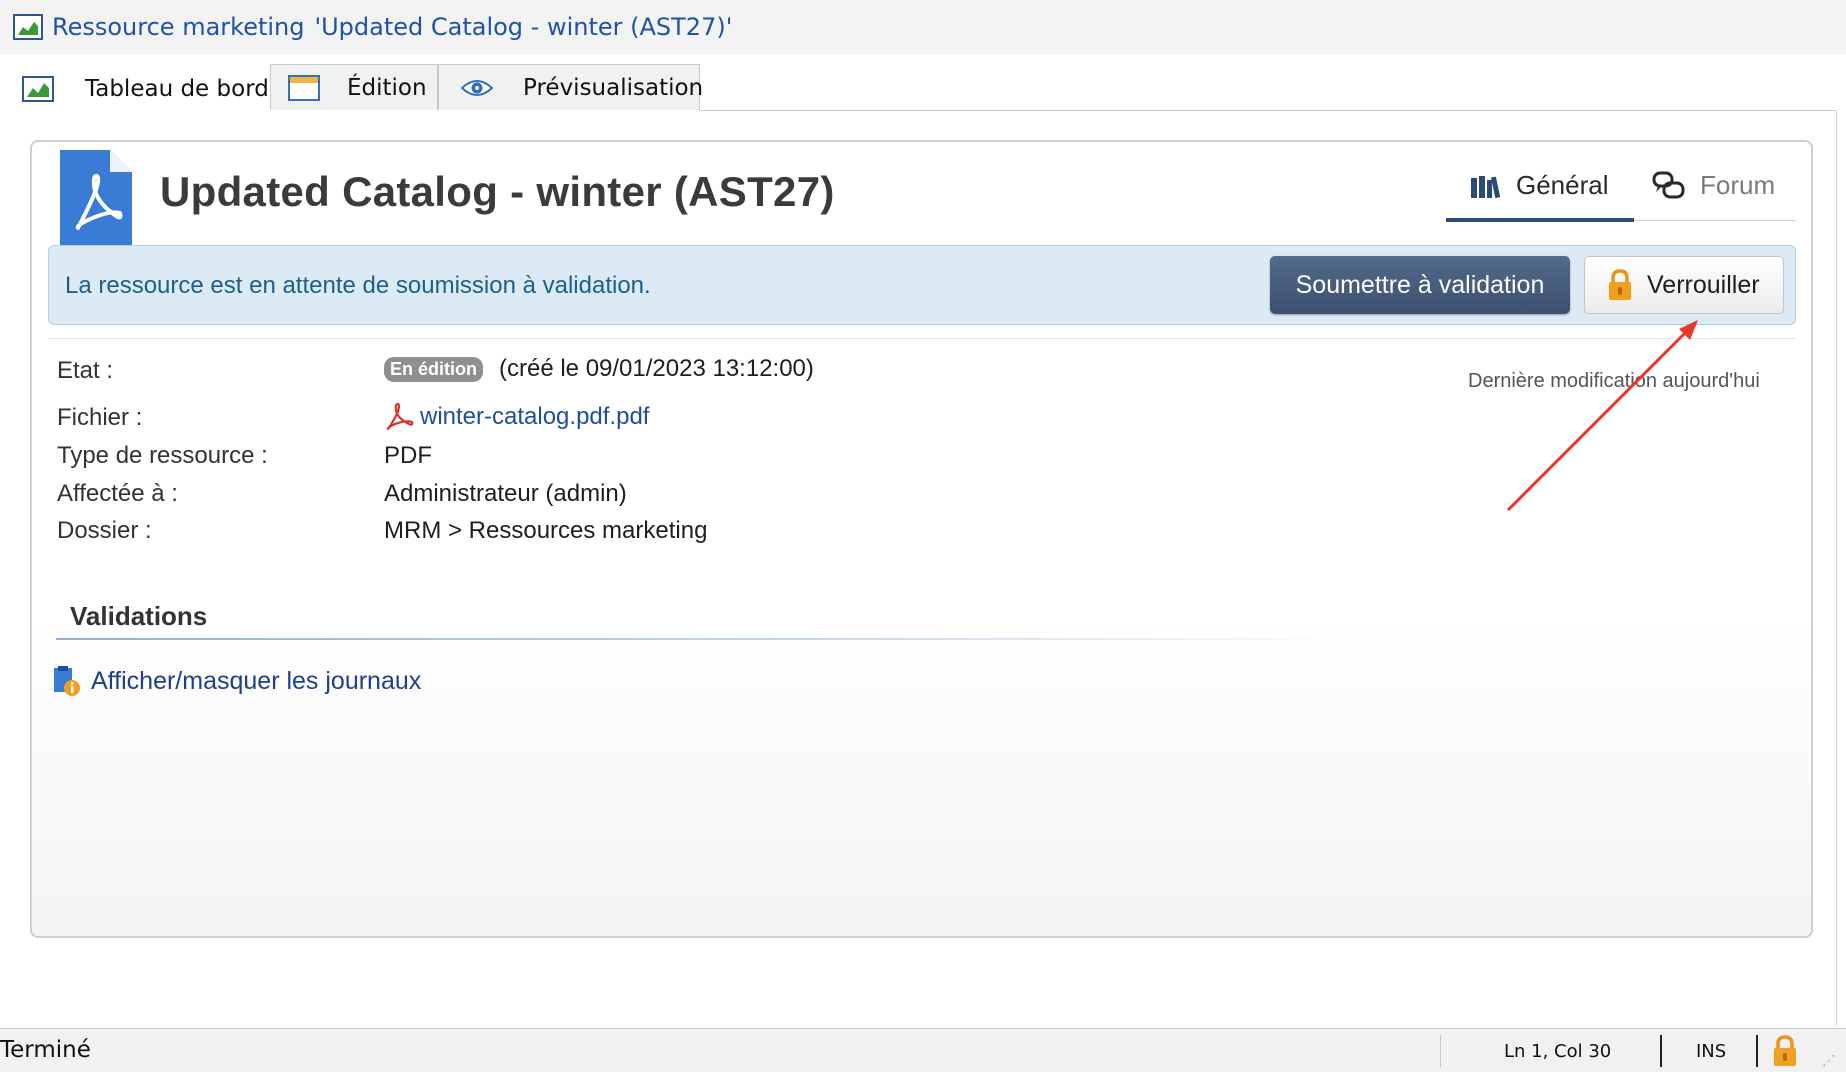  I want to click on dashboard-app-icon, so click(28, 27).